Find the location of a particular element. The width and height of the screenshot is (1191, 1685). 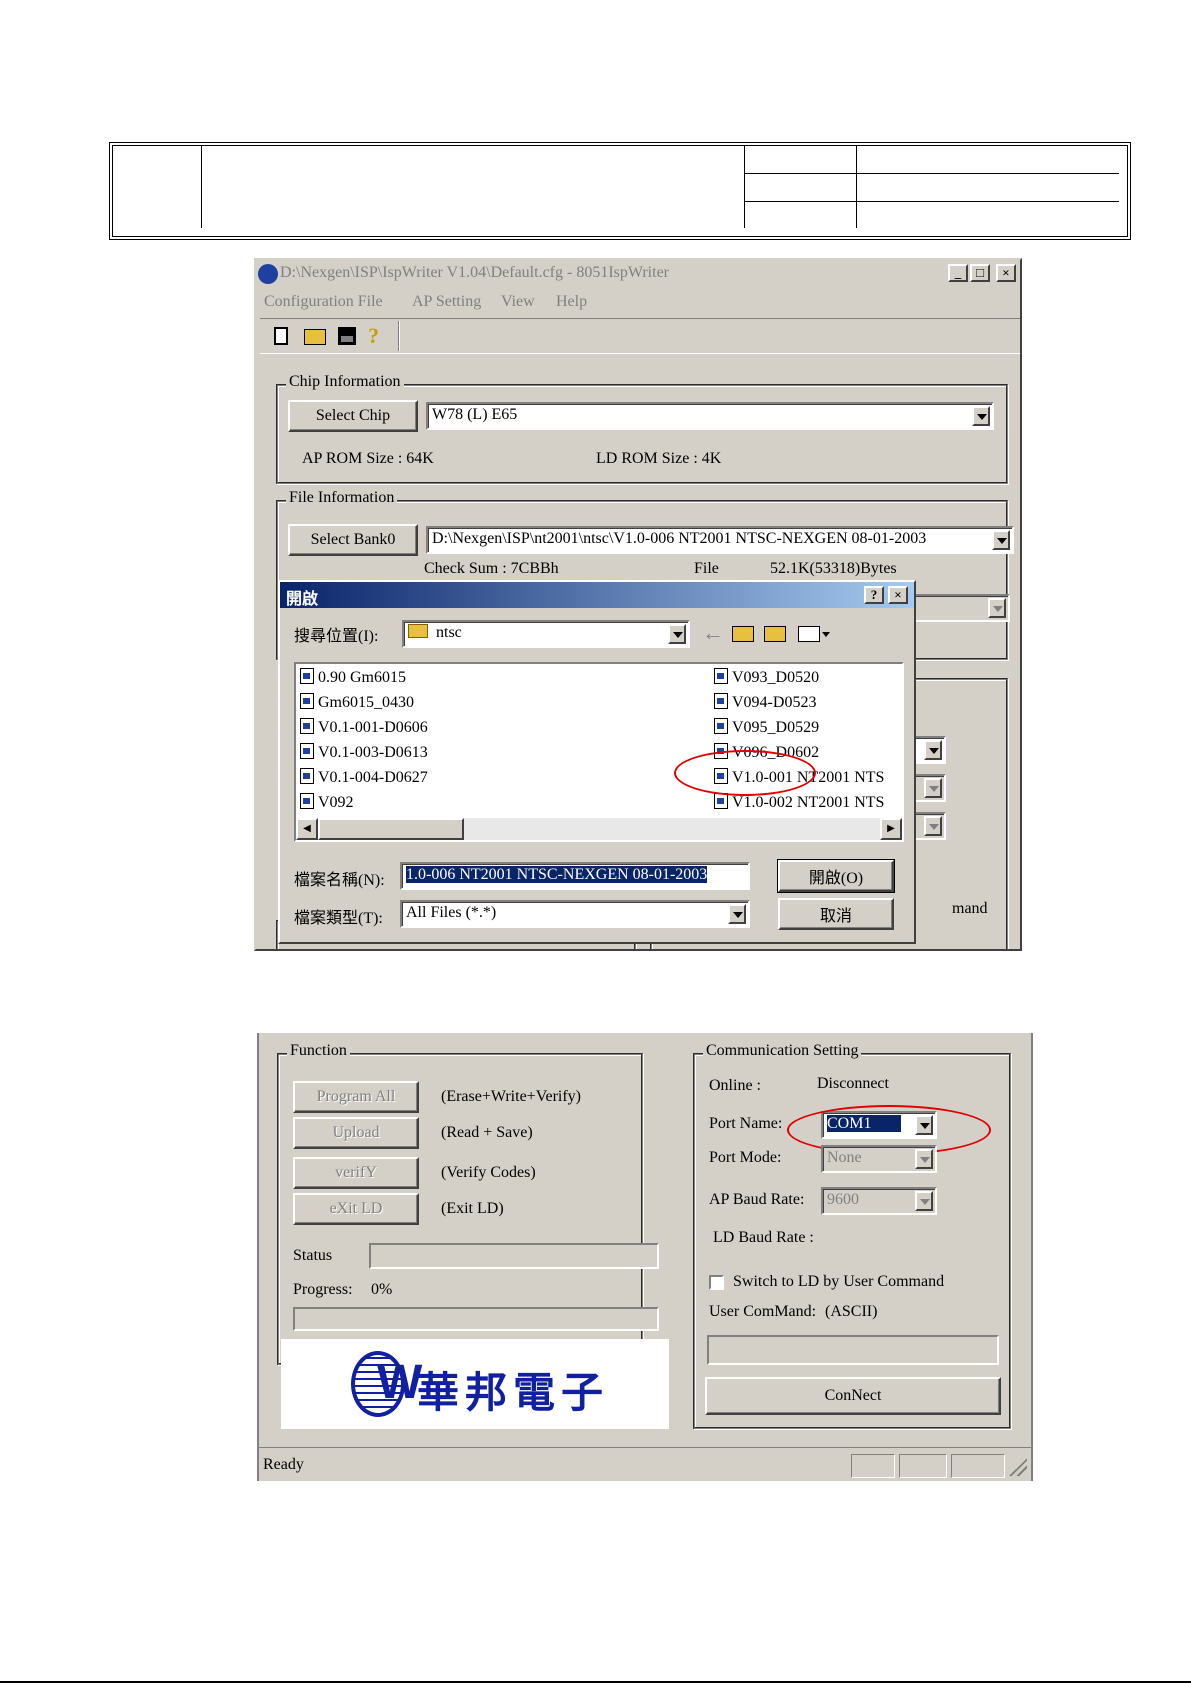

look-in-select: ntsc is located at coordinates (546, 634).